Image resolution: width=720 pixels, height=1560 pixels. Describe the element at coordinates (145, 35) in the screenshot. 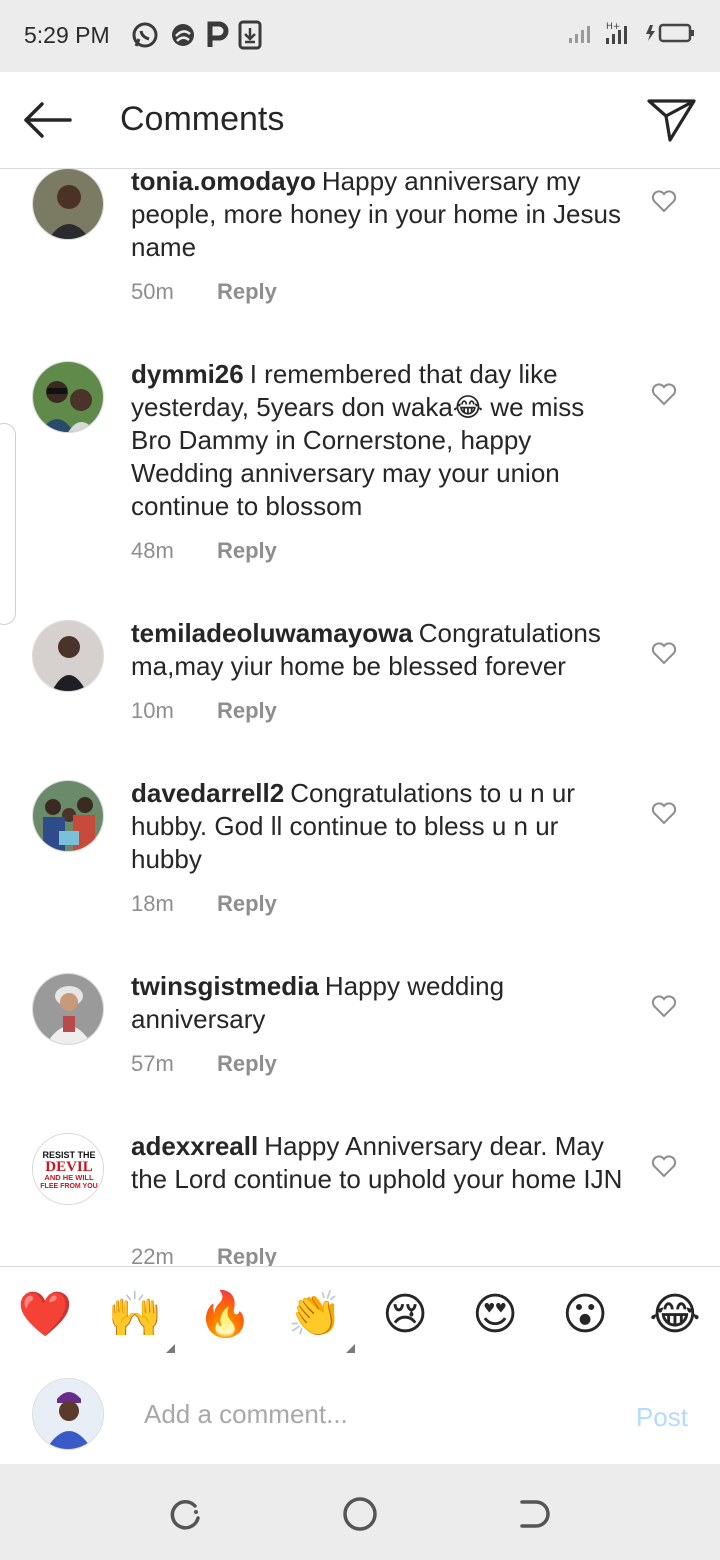

I see `whatsapp-icon` at that location.